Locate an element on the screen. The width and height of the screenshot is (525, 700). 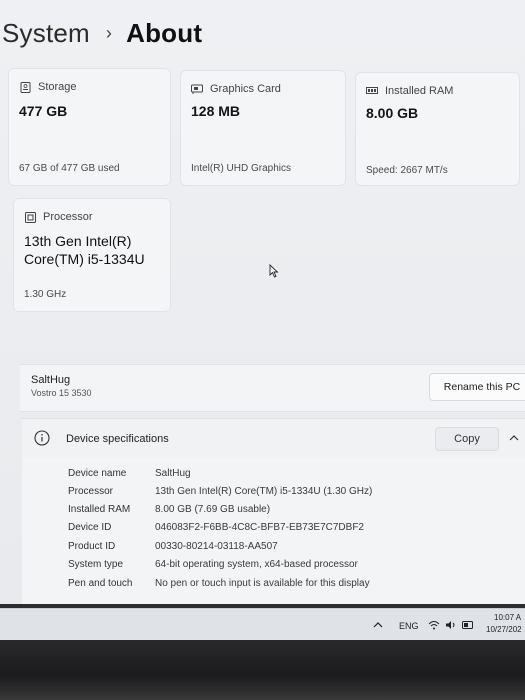
spec-key: Device ID is located at coordinates (90, 527).